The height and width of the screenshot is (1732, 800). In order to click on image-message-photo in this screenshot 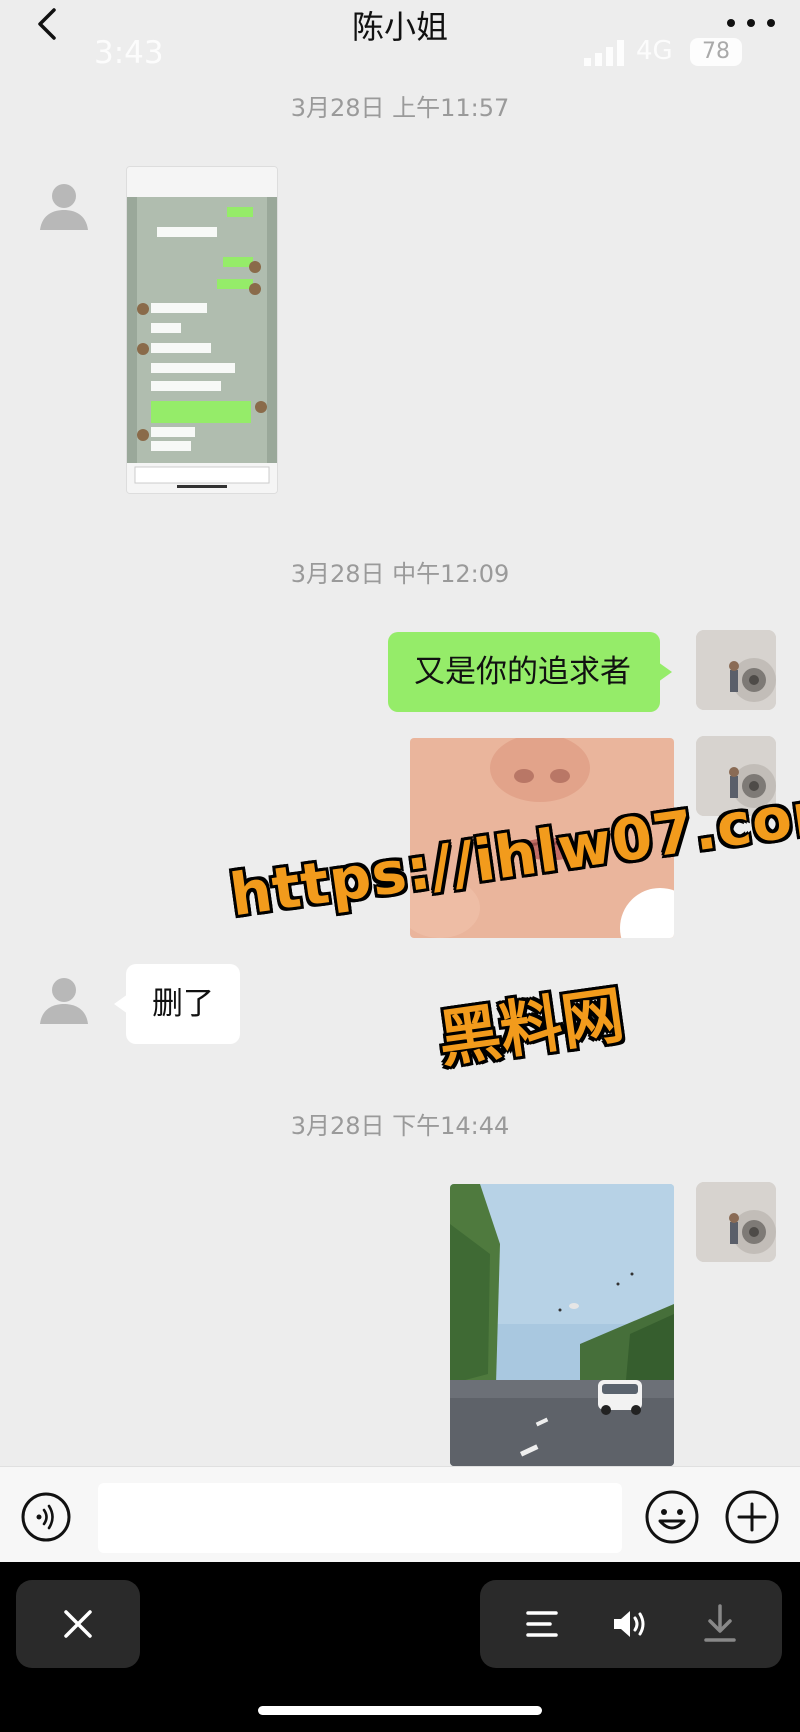, I will do `click(562, 1325)`.